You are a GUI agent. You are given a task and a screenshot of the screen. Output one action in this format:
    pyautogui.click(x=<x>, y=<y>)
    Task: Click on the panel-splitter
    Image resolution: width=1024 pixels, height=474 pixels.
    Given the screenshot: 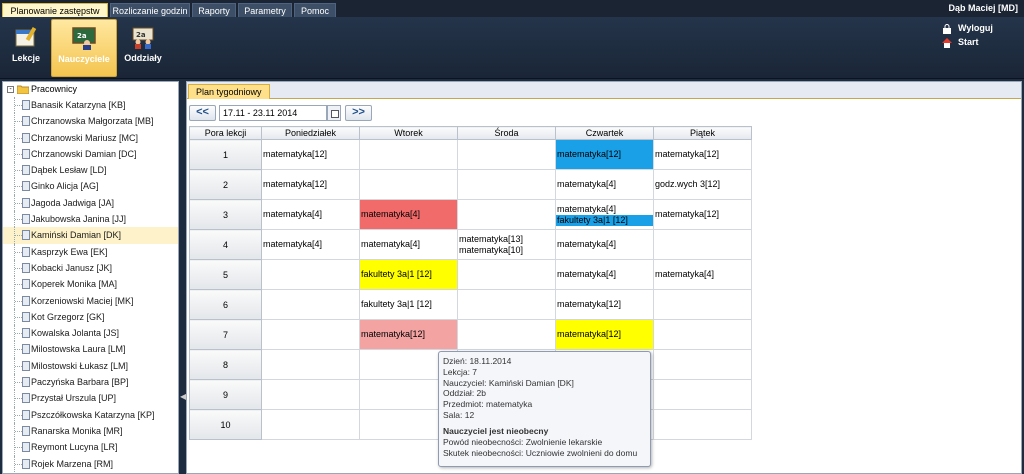 What is the action you would take?
    pyautogui.click(x=182, y=277)
    